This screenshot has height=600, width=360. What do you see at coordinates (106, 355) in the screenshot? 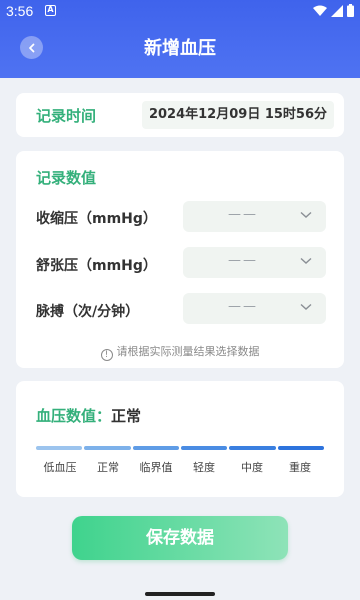
I see `info-icon: !` at bounding box center [106, 355].